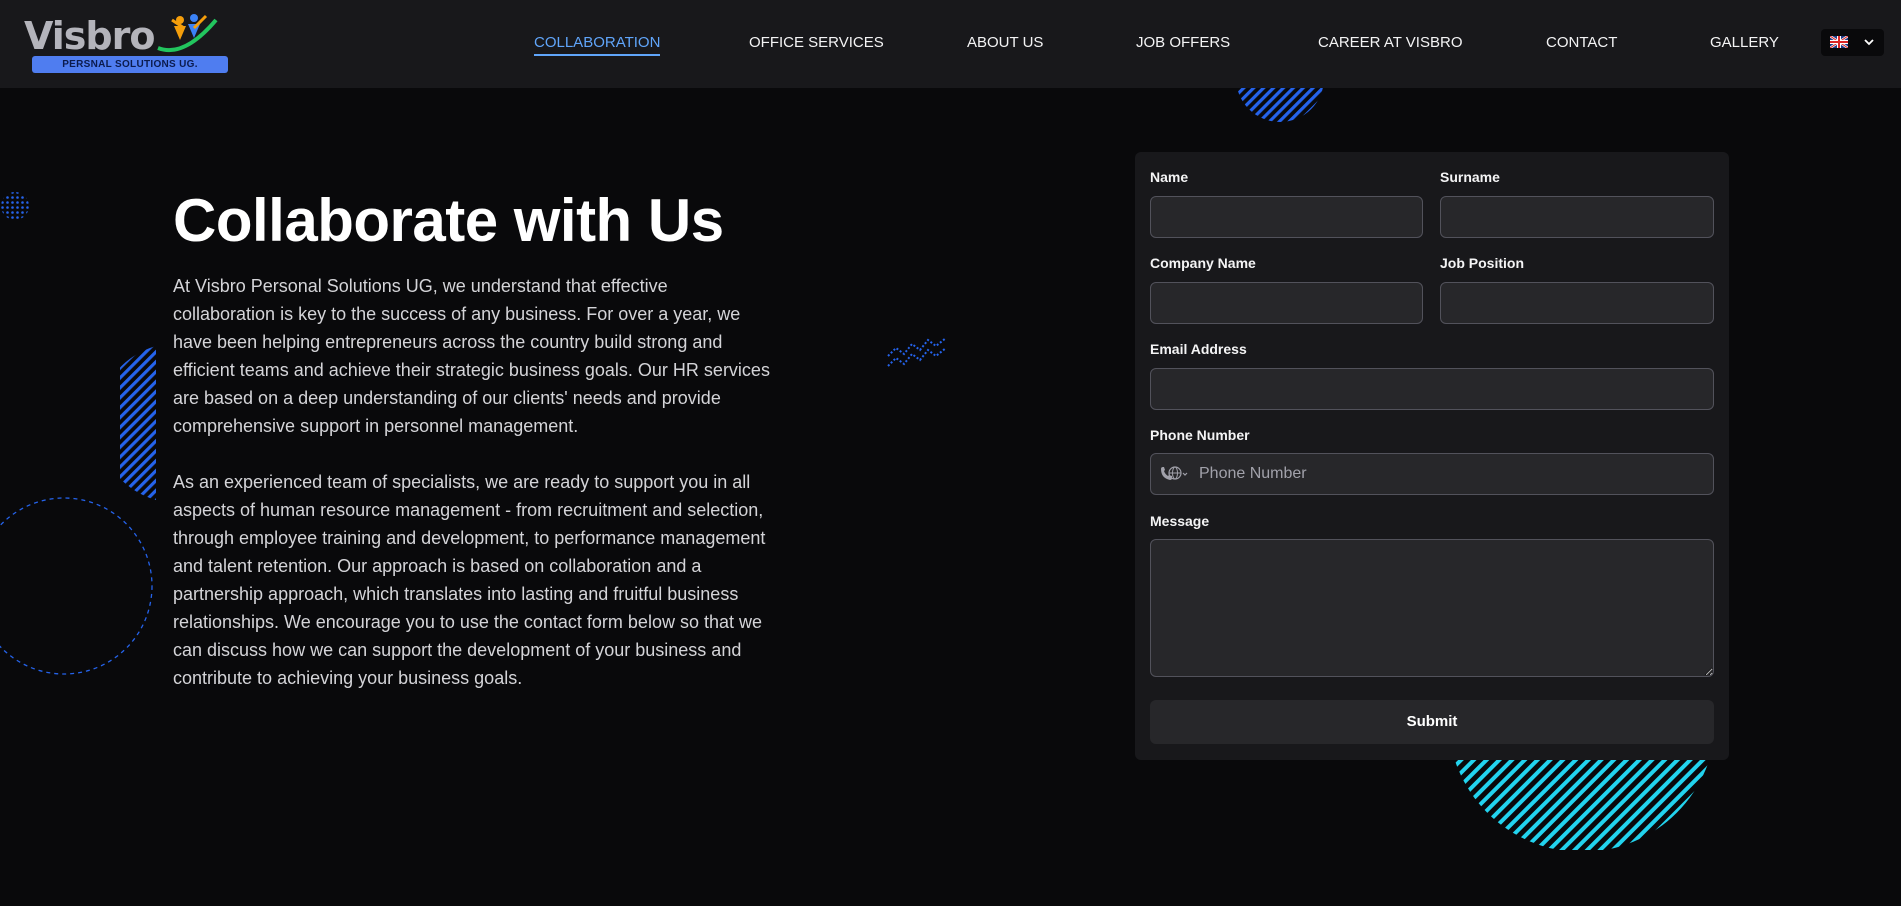 The height and width of the screenshot is (906, 1901). Describe the element at coordinates (15, 206) in the screenshot. I see `dotted-circle-decoration` at that location.